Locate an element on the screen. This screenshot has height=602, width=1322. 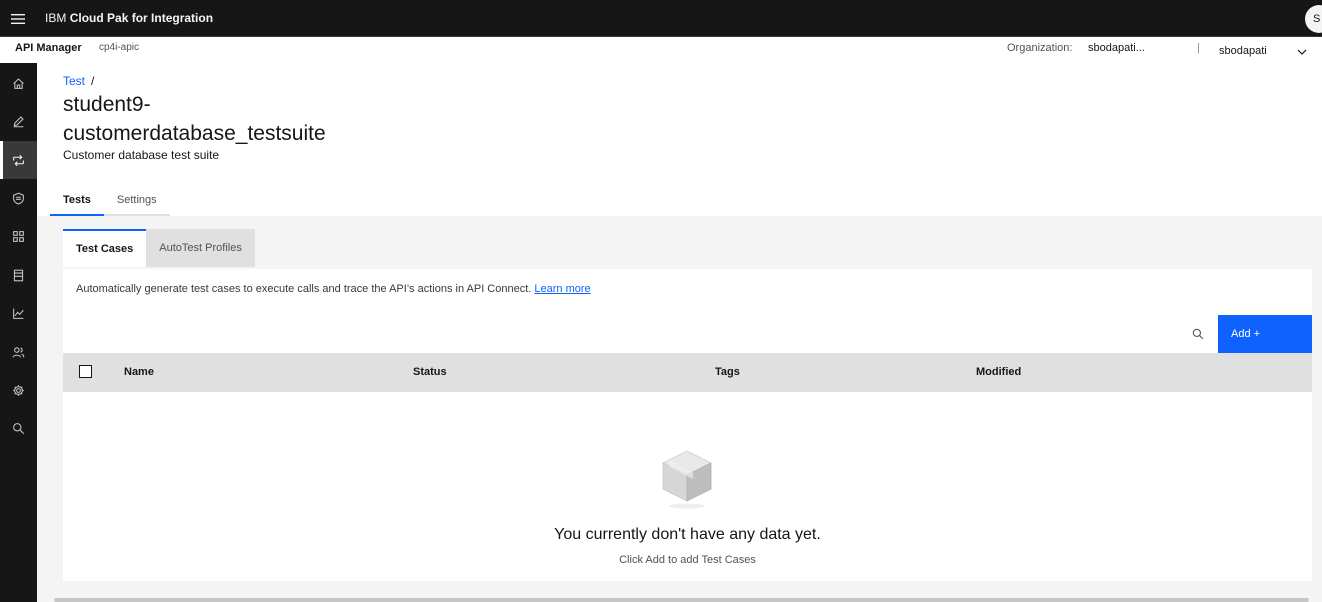
search-button is located at coordinates (1198, 334).